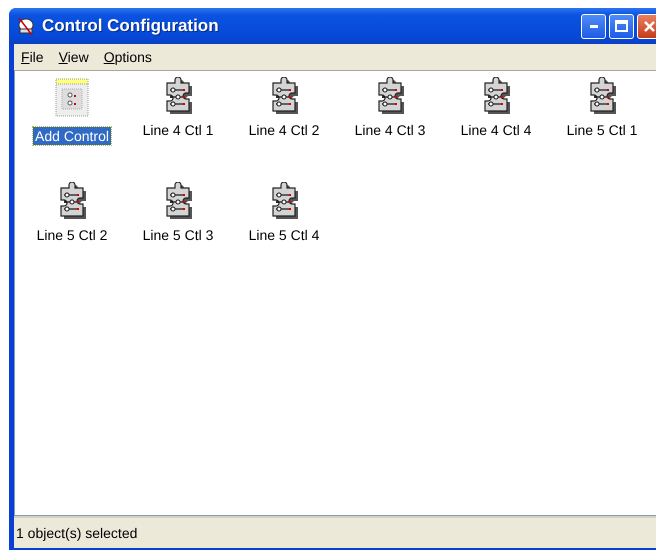 Image resolution: width=656 pixels, height=550 pixels. What do you see at coordinates (649, 26) in the screenshot?
I see `close-icon` at bounding box center [649, 26].